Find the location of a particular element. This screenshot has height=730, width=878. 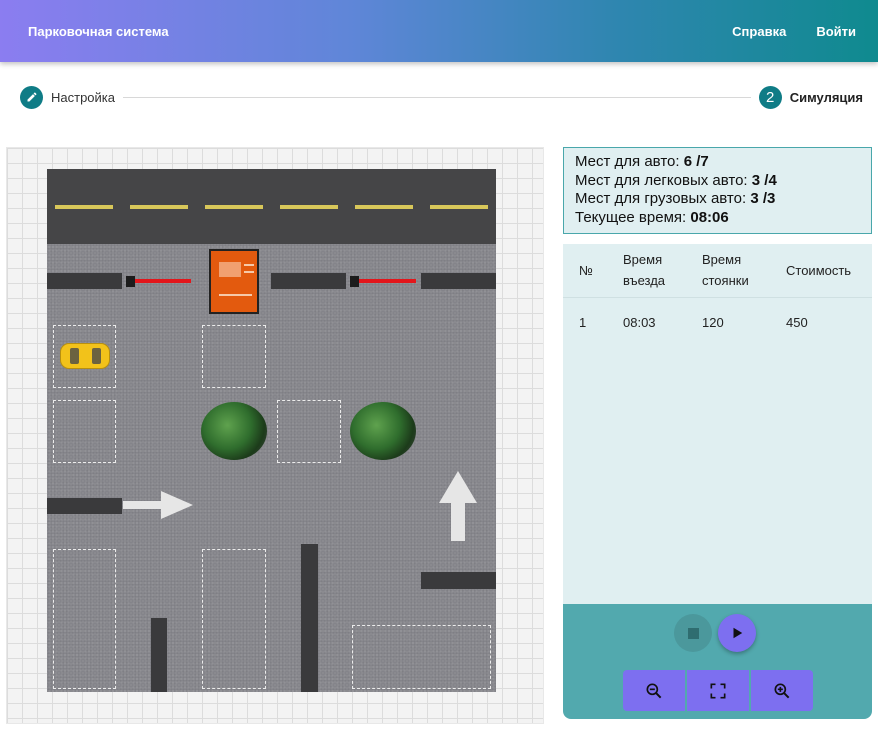

cell-number: 1 is located at coordinates (583, 322).